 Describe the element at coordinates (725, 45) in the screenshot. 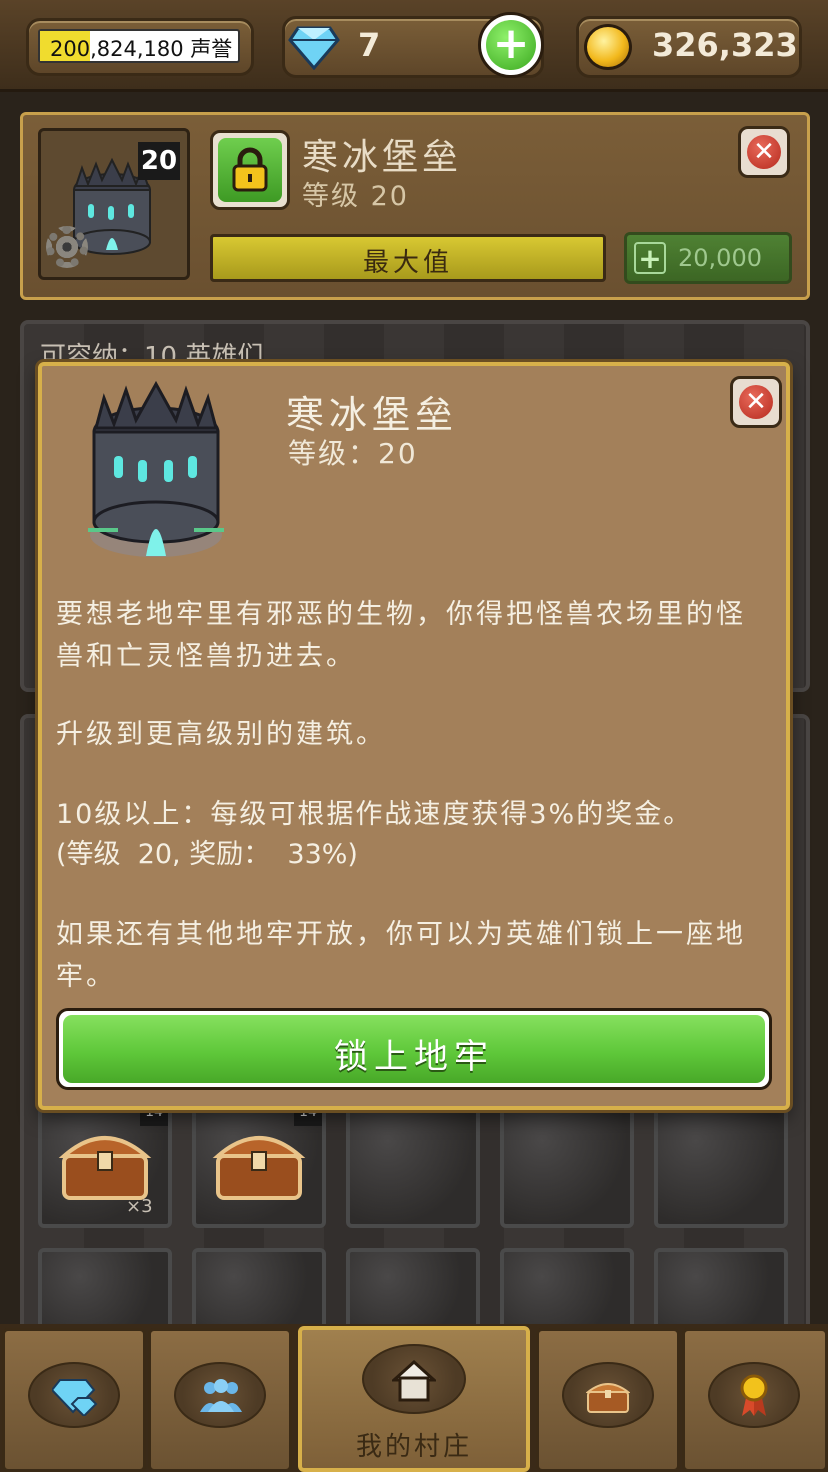

I see `gold-count: 326,323` at that location.